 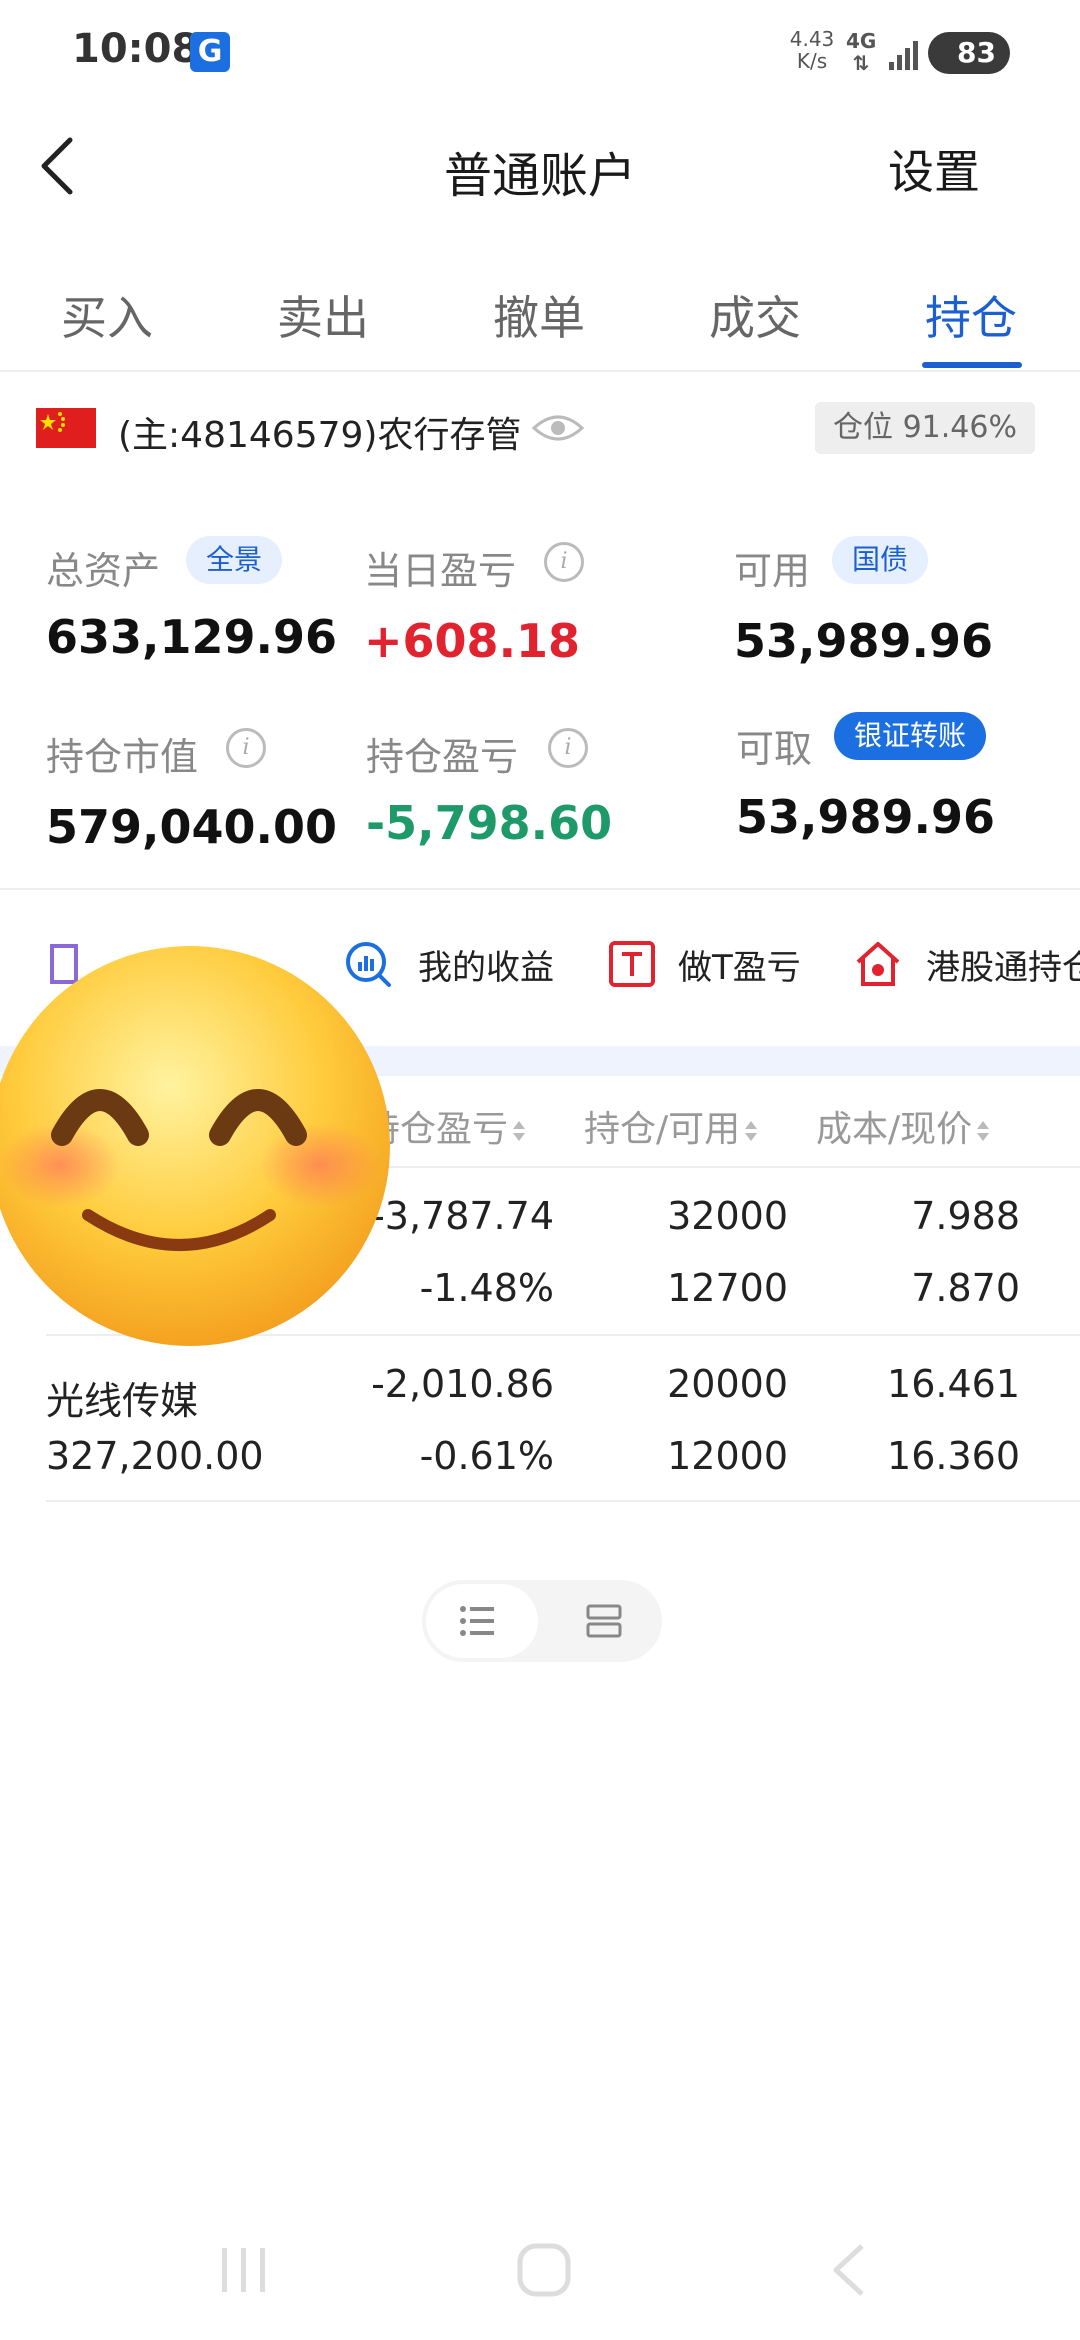 I want to click on market-value-label: 持仓市值, so click(x=122, y=757).